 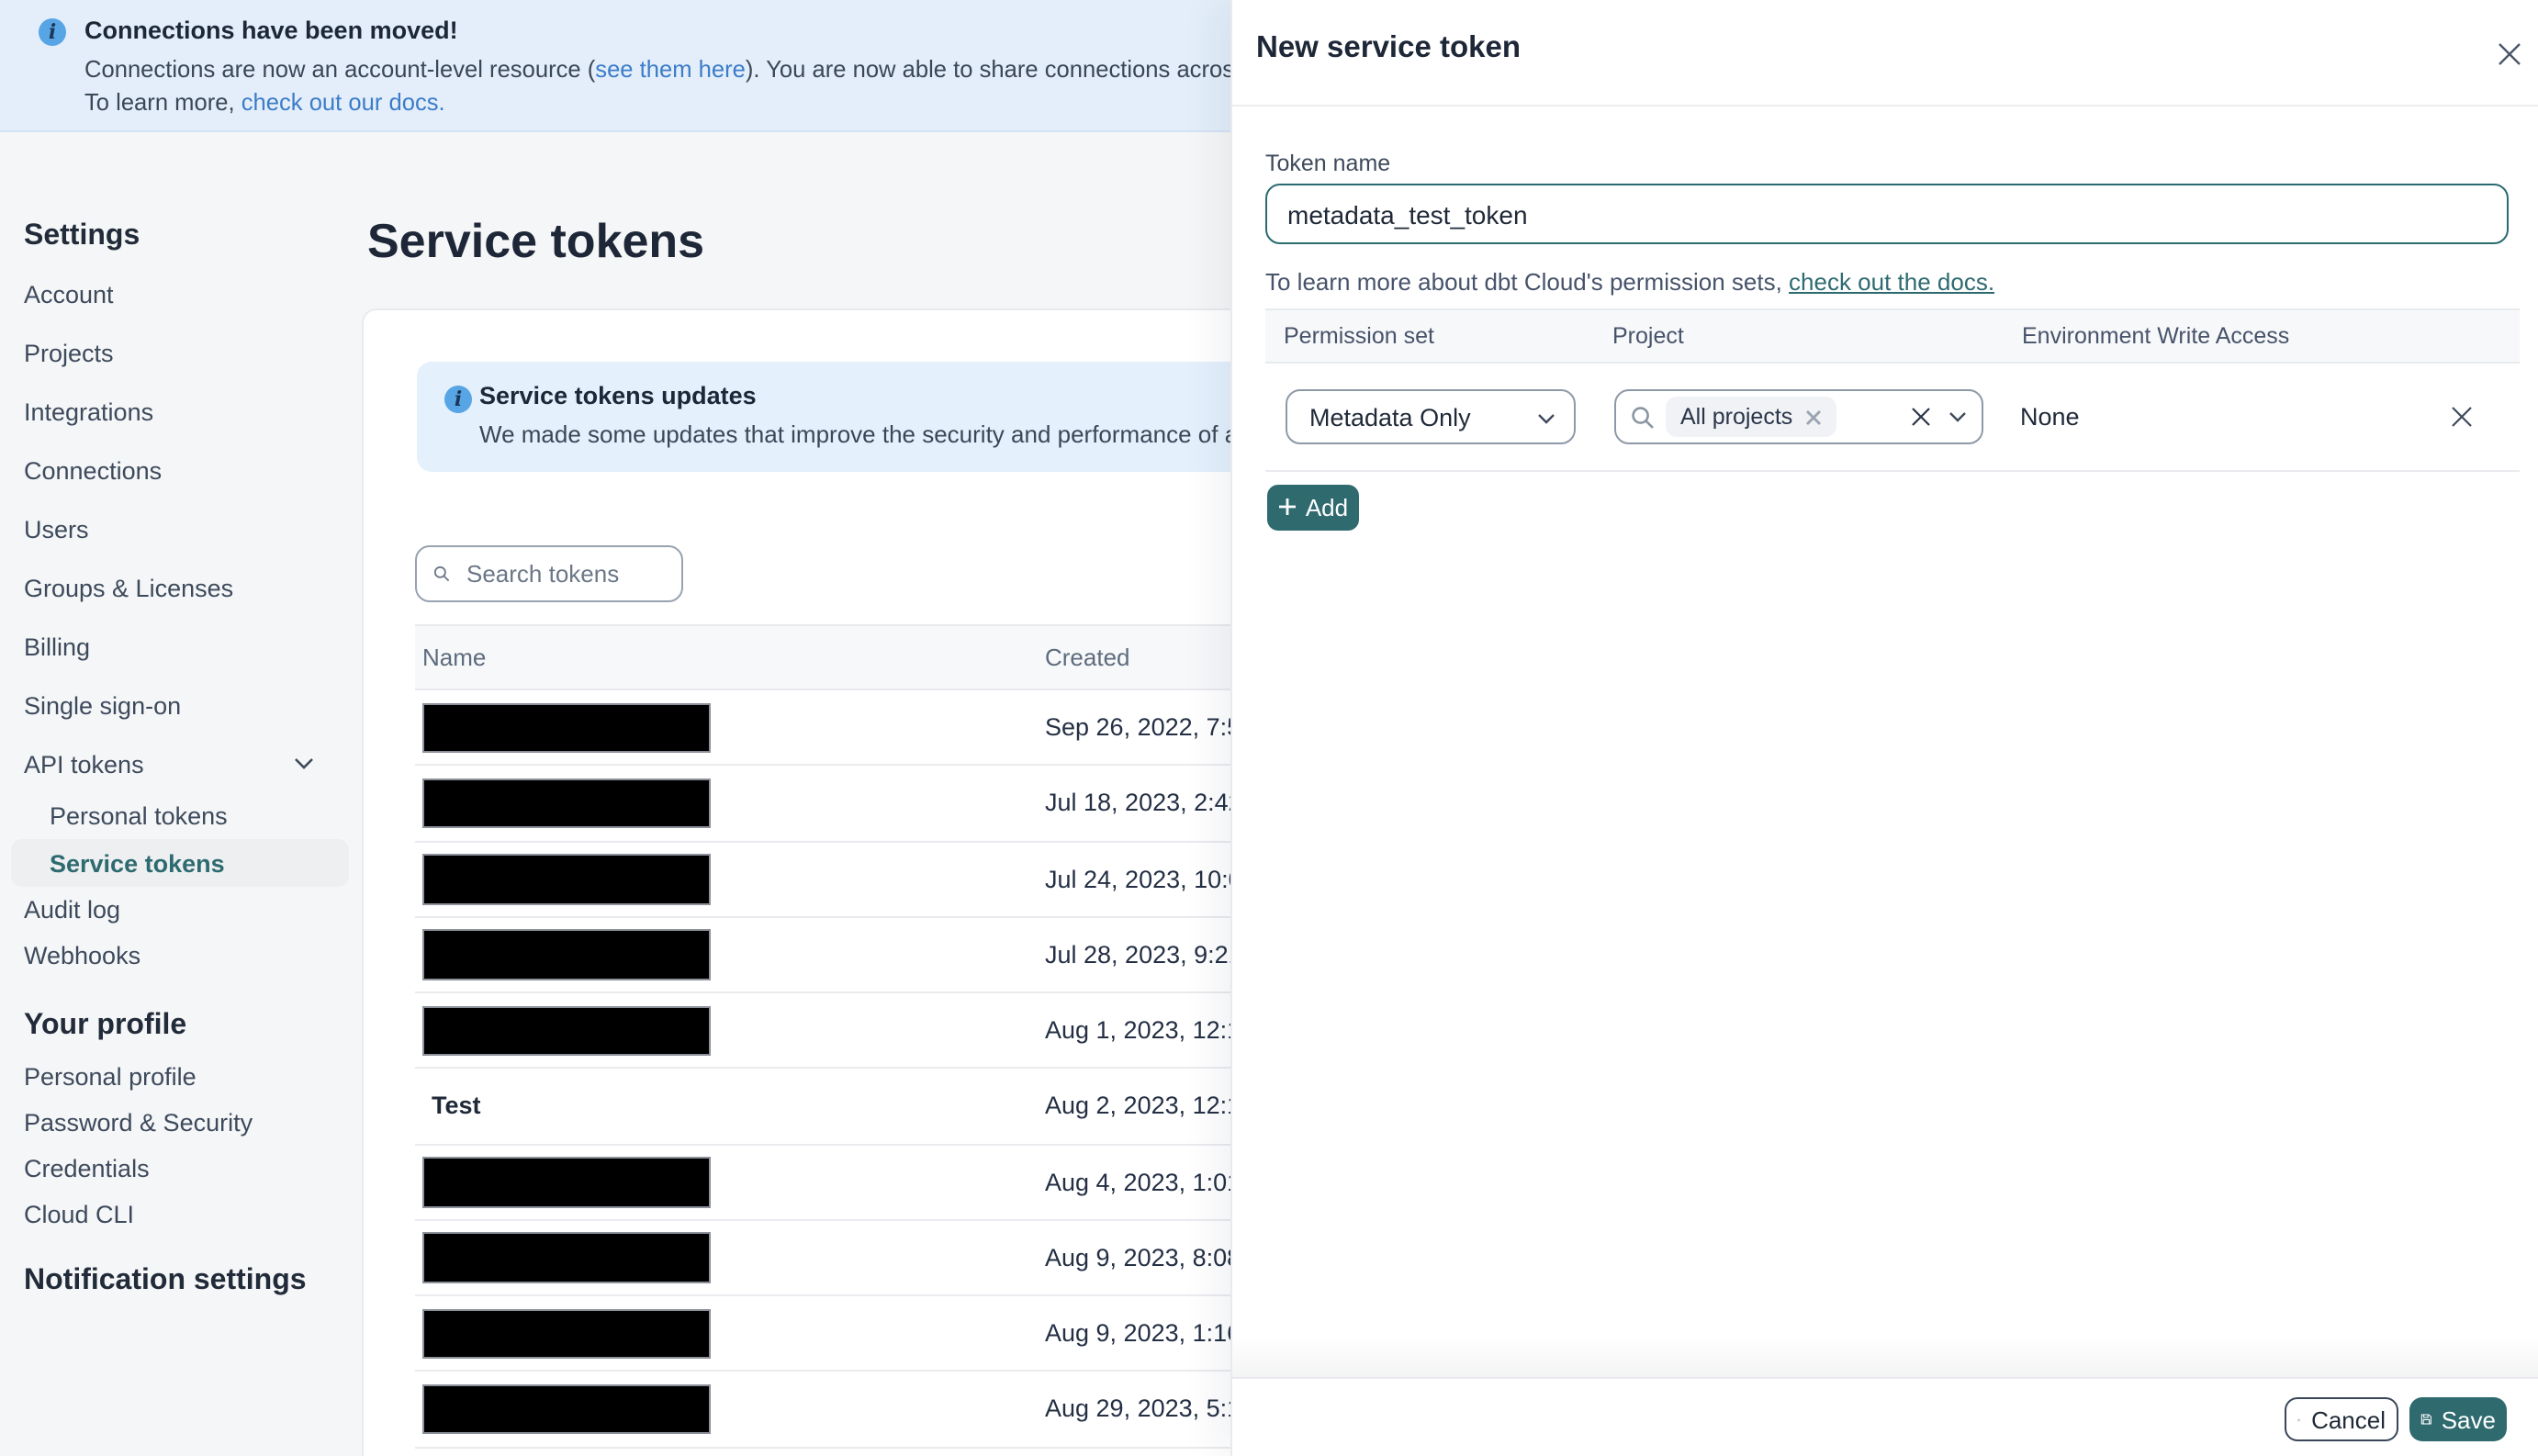 What do you see at coordinates (1389, 47) in the screenshot?
I see `drawer-title: New service token` at bounding box center [1389, 47].